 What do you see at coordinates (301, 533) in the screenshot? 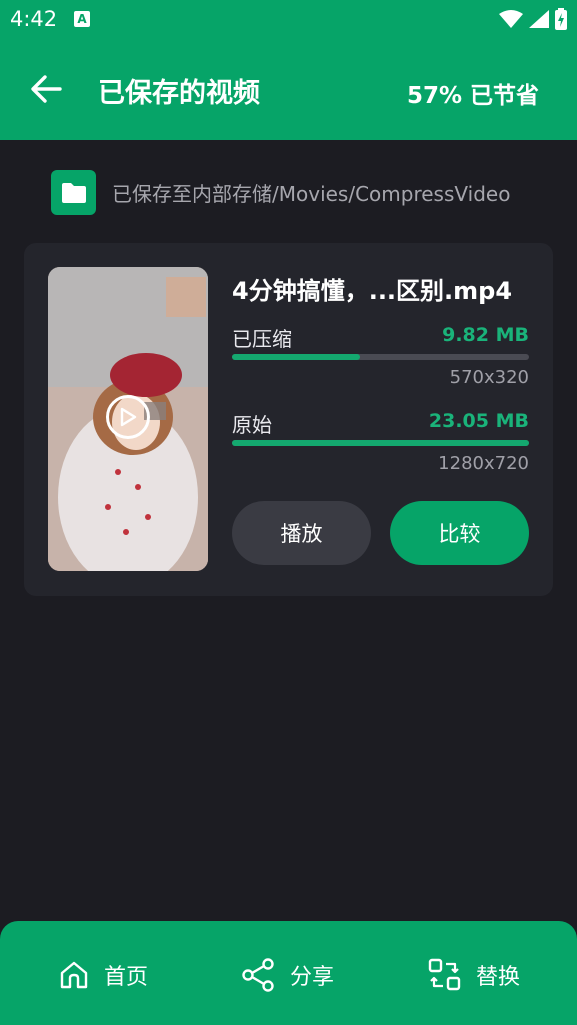
I see `play-button: 播放` at bounding box center [301, 533].